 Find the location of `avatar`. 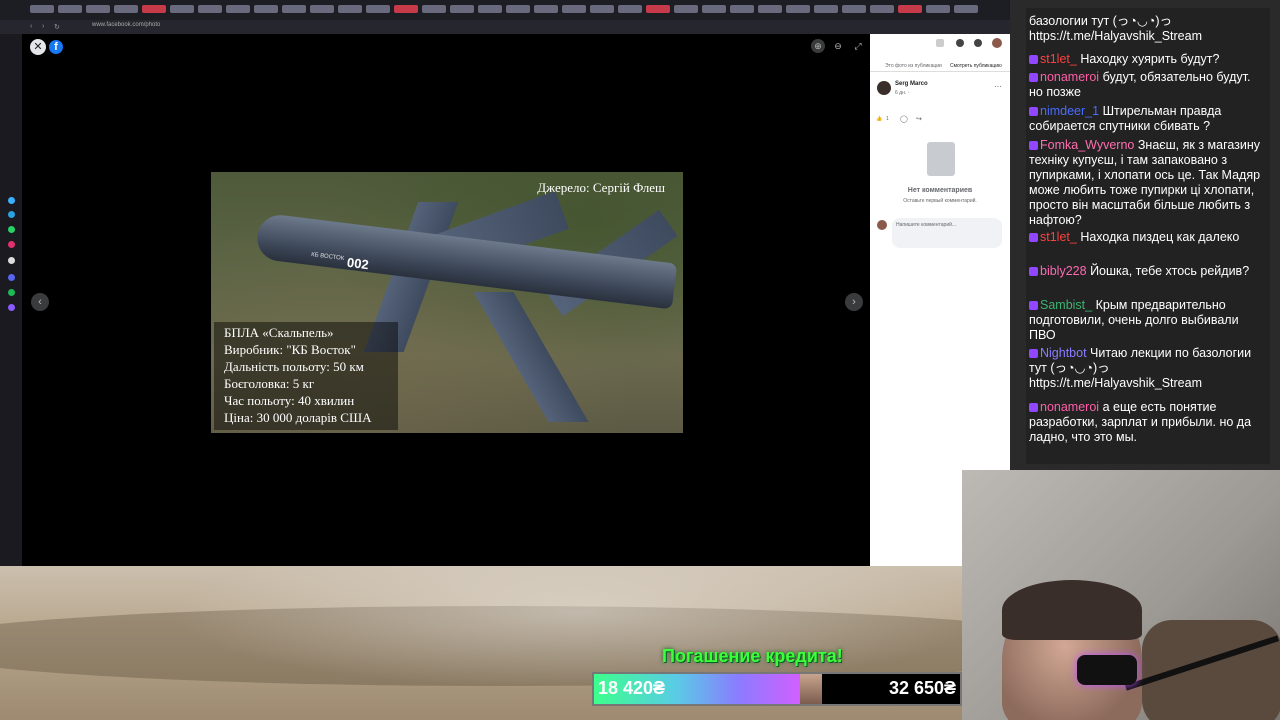

avatar is located at coordinates (997, 43).